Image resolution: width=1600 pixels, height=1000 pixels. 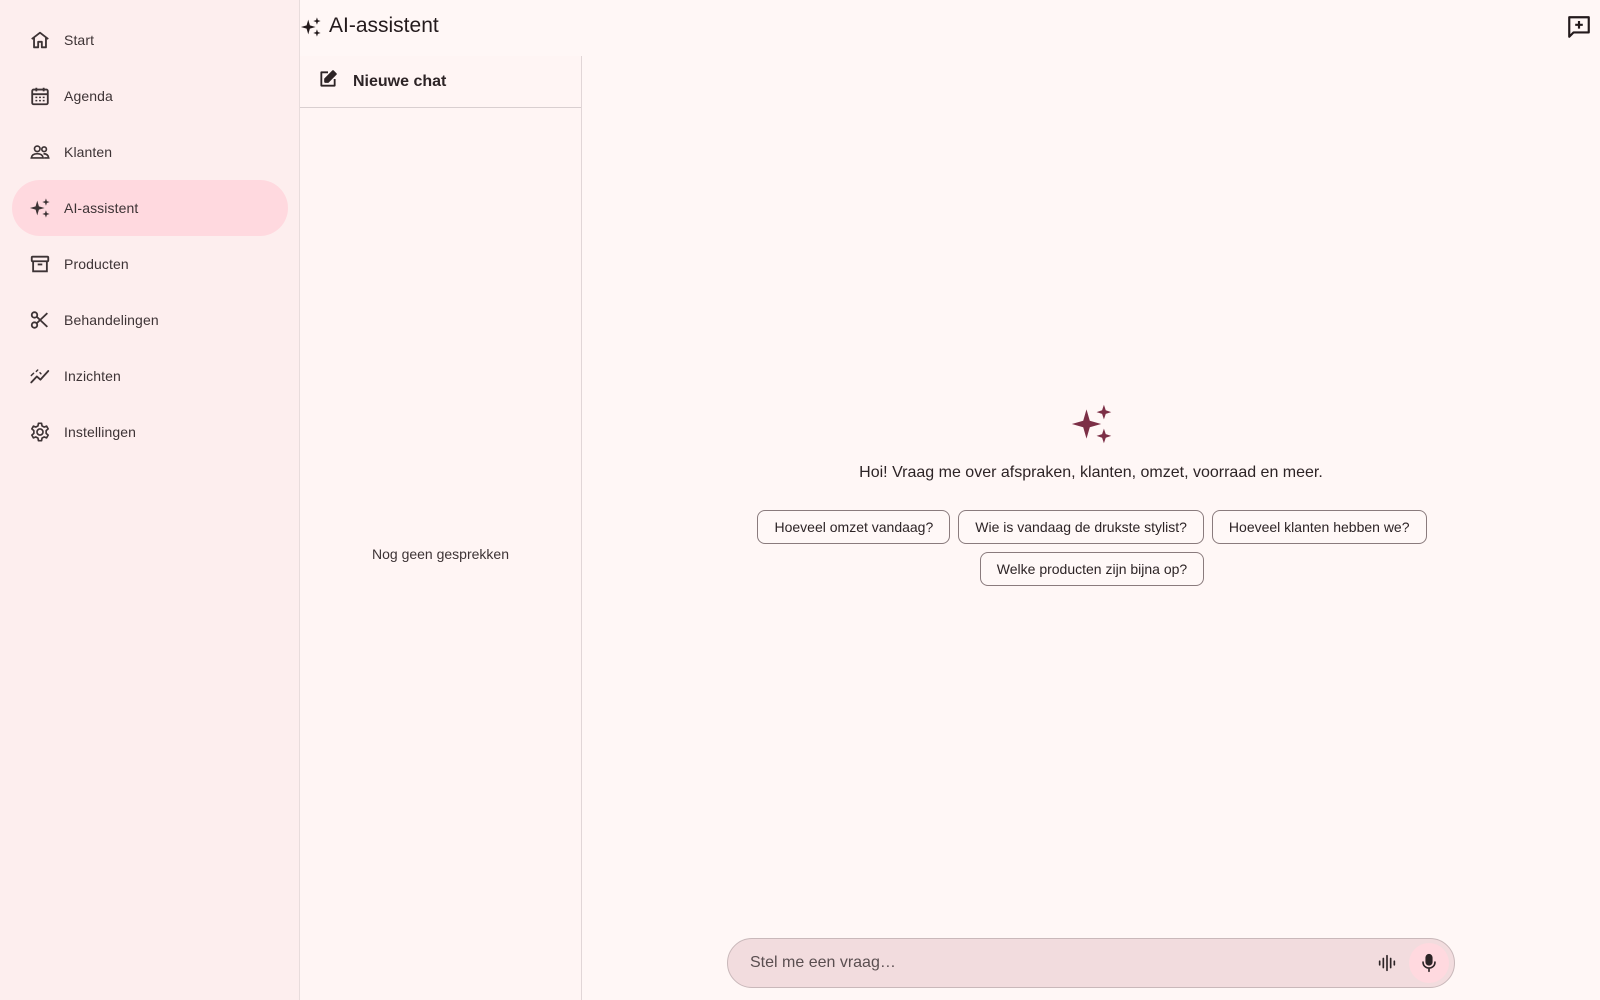 I want to click on new-chat-list-button: Nieuwe chat, so click(x=440, y=82).